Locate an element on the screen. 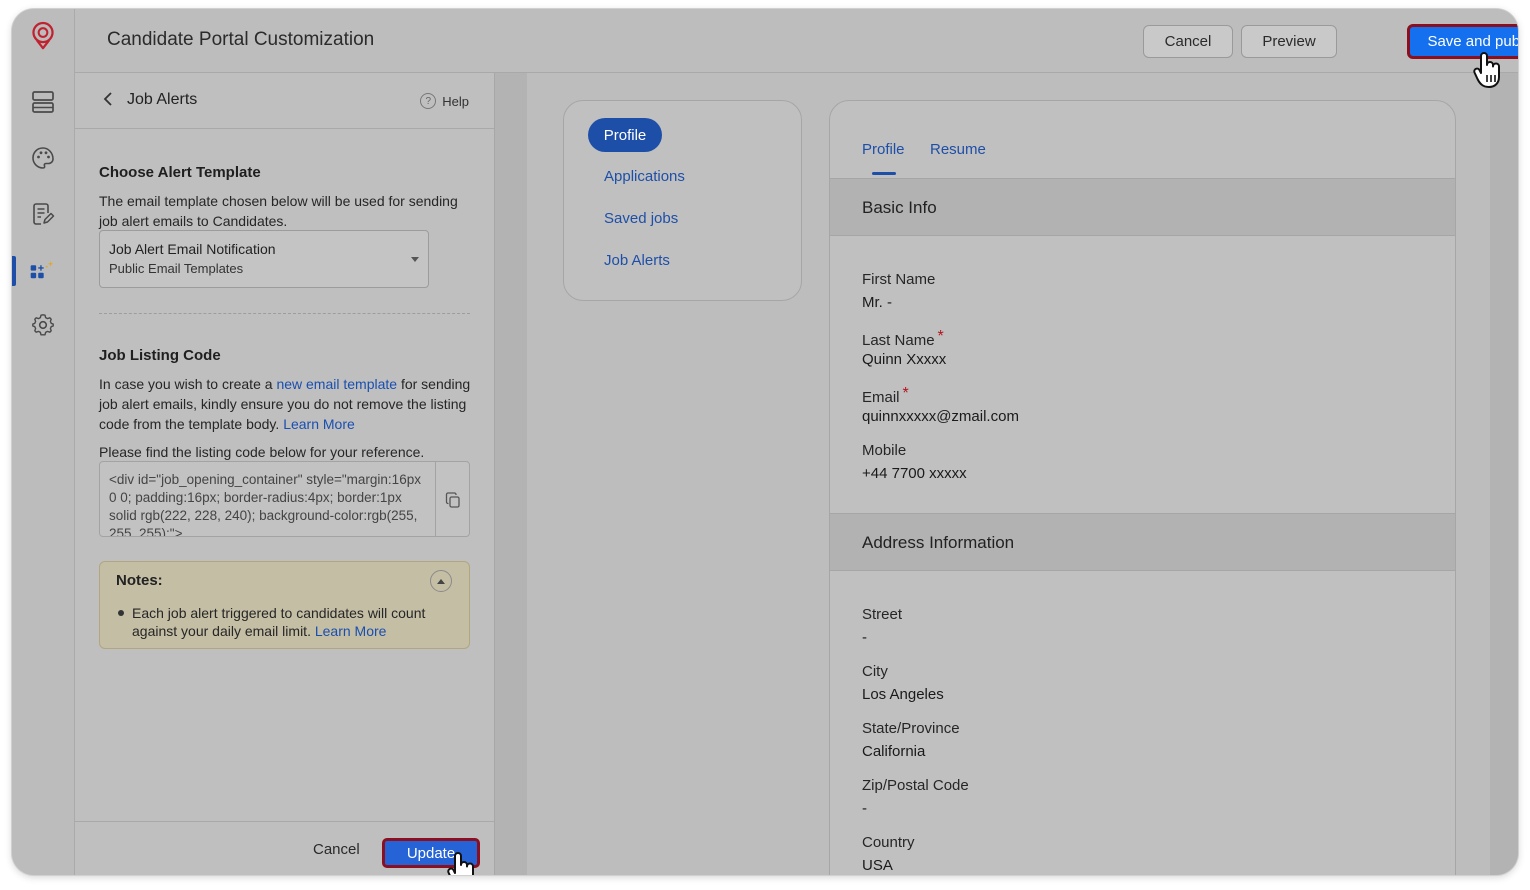  field-label: City is located at coordinates (875, 671).